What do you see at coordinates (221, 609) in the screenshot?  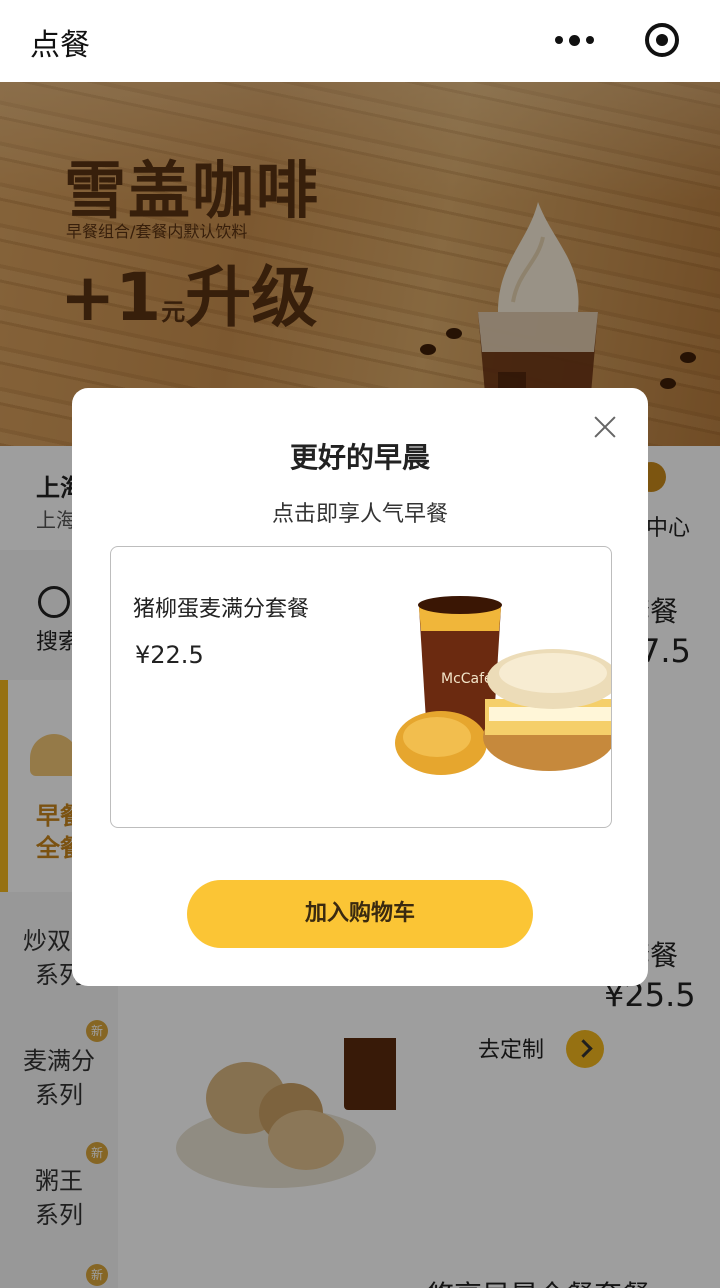 I see `product-name: 猪柳蛋麦满分套餐` at bounding box center [221, 609].